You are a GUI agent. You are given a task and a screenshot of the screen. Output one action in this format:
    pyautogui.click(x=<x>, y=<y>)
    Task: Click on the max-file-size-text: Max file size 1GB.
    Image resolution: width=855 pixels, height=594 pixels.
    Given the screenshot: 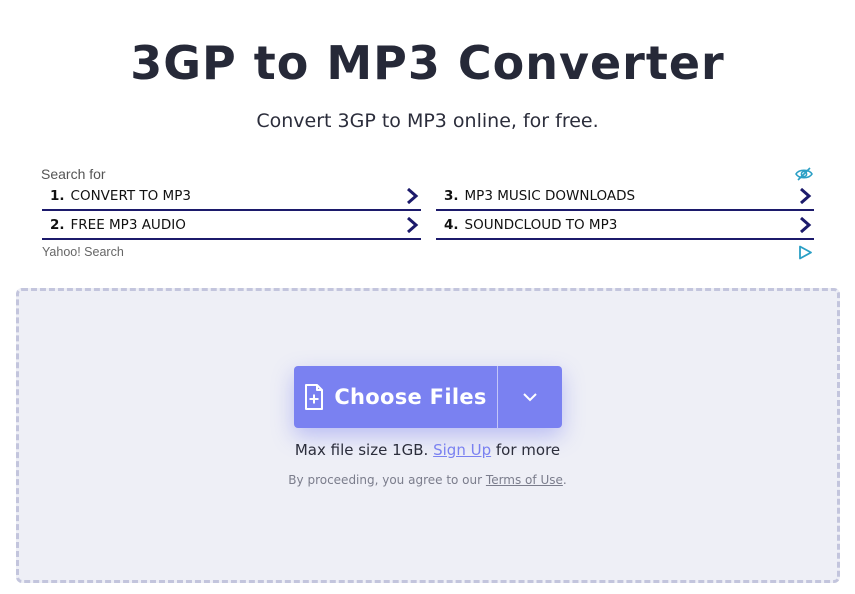 What is the action you would take?
    pyautogui.click(x=361, y=450)
    